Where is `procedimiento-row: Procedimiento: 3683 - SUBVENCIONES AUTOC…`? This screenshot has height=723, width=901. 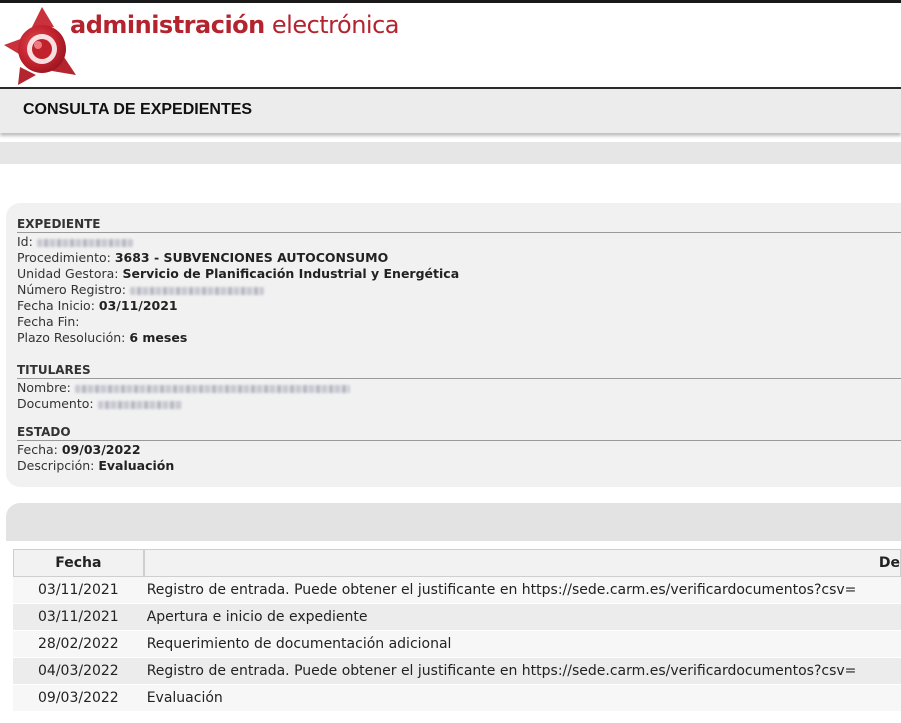 procedimiento-row: Procedimiento: 3683 - SUBVENCIONES AUTOC… is located at coordinates (202, 257).